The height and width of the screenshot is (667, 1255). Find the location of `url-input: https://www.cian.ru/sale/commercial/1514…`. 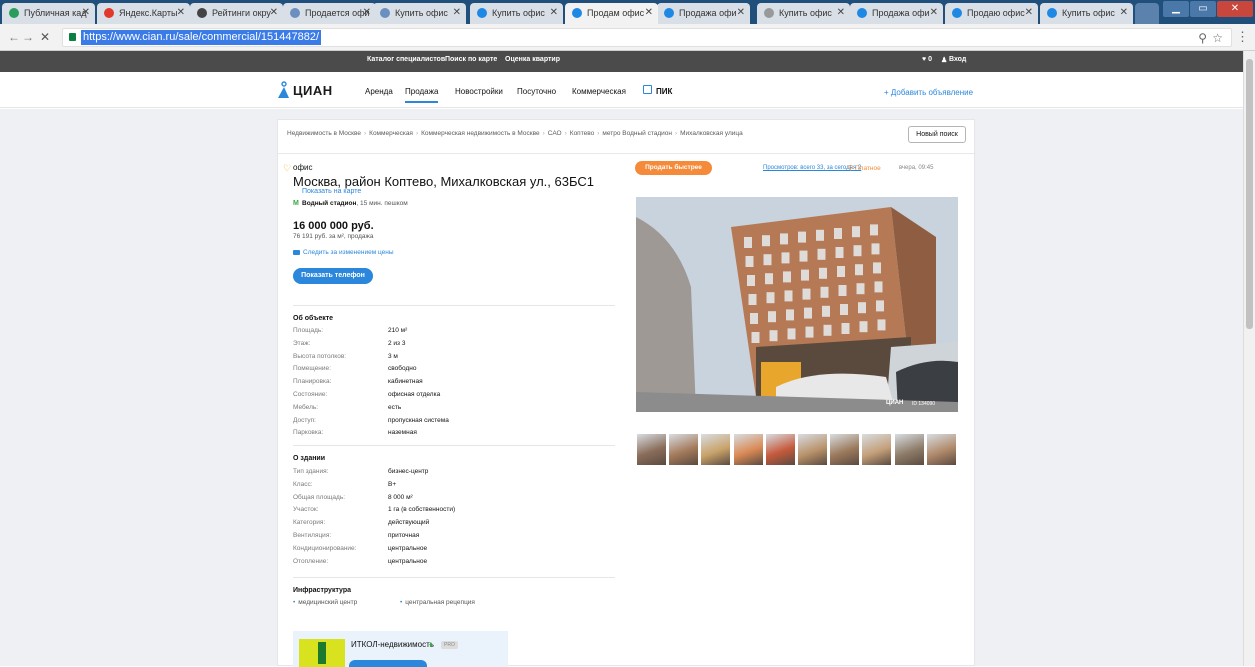

url-input: https://www.cian.ru/sale/commercial/1514… is located at coordinates (647, 37).